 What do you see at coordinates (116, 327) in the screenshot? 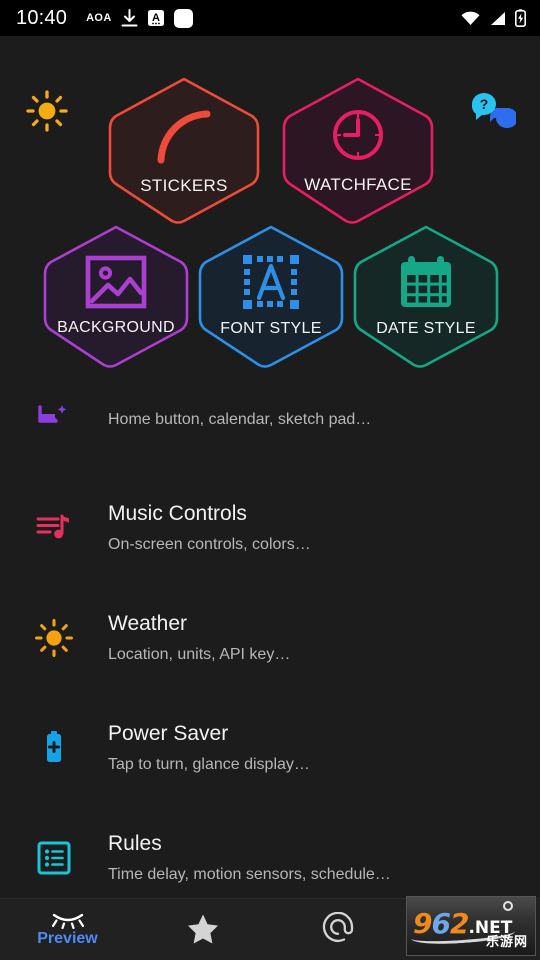
I see `hex-tile-label: BACKGROUND` at bounding box center [116, 327].